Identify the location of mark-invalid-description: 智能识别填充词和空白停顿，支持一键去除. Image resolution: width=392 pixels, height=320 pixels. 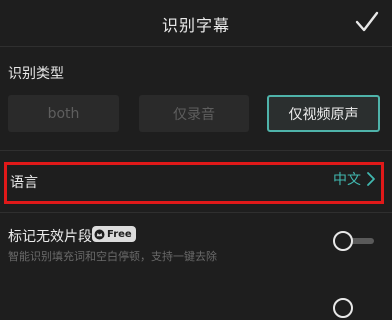
(112, 256).